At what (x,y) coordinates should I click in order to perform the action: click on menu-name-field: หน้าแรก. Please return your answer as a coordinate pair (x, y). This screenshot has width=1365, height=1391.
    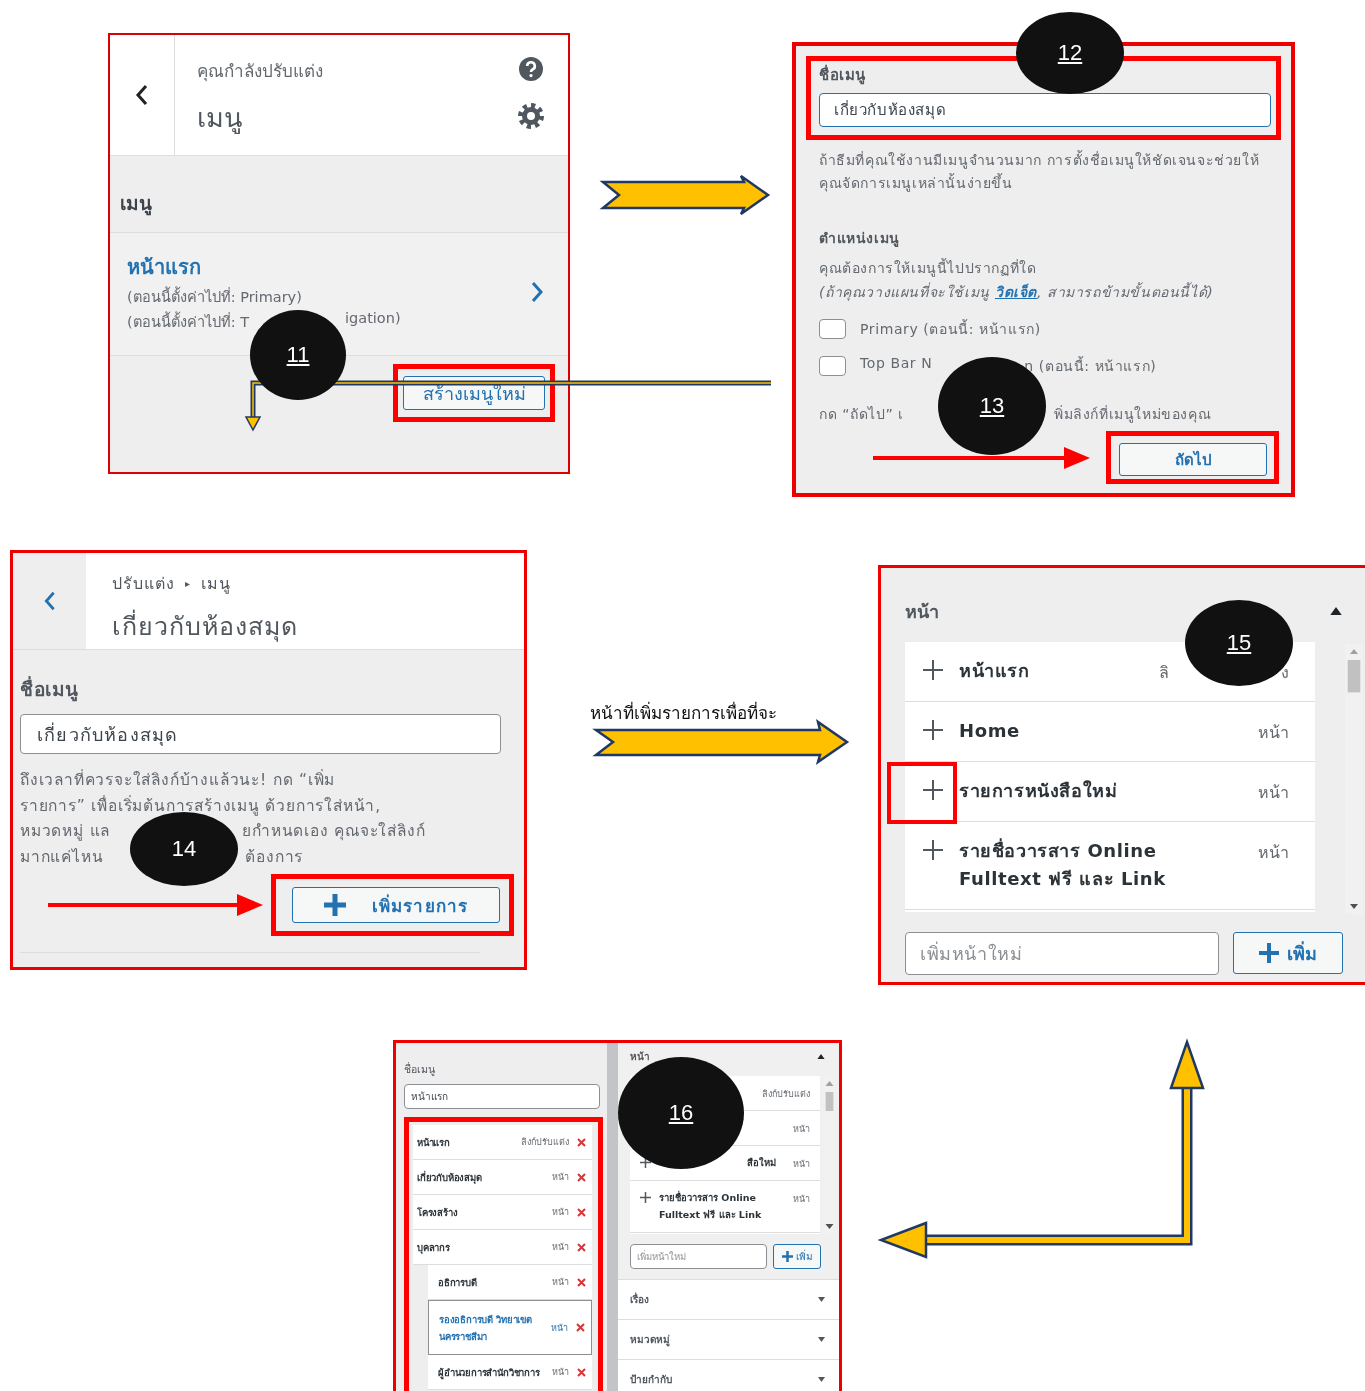
    Looking at the image, I should click on (502, 1096).